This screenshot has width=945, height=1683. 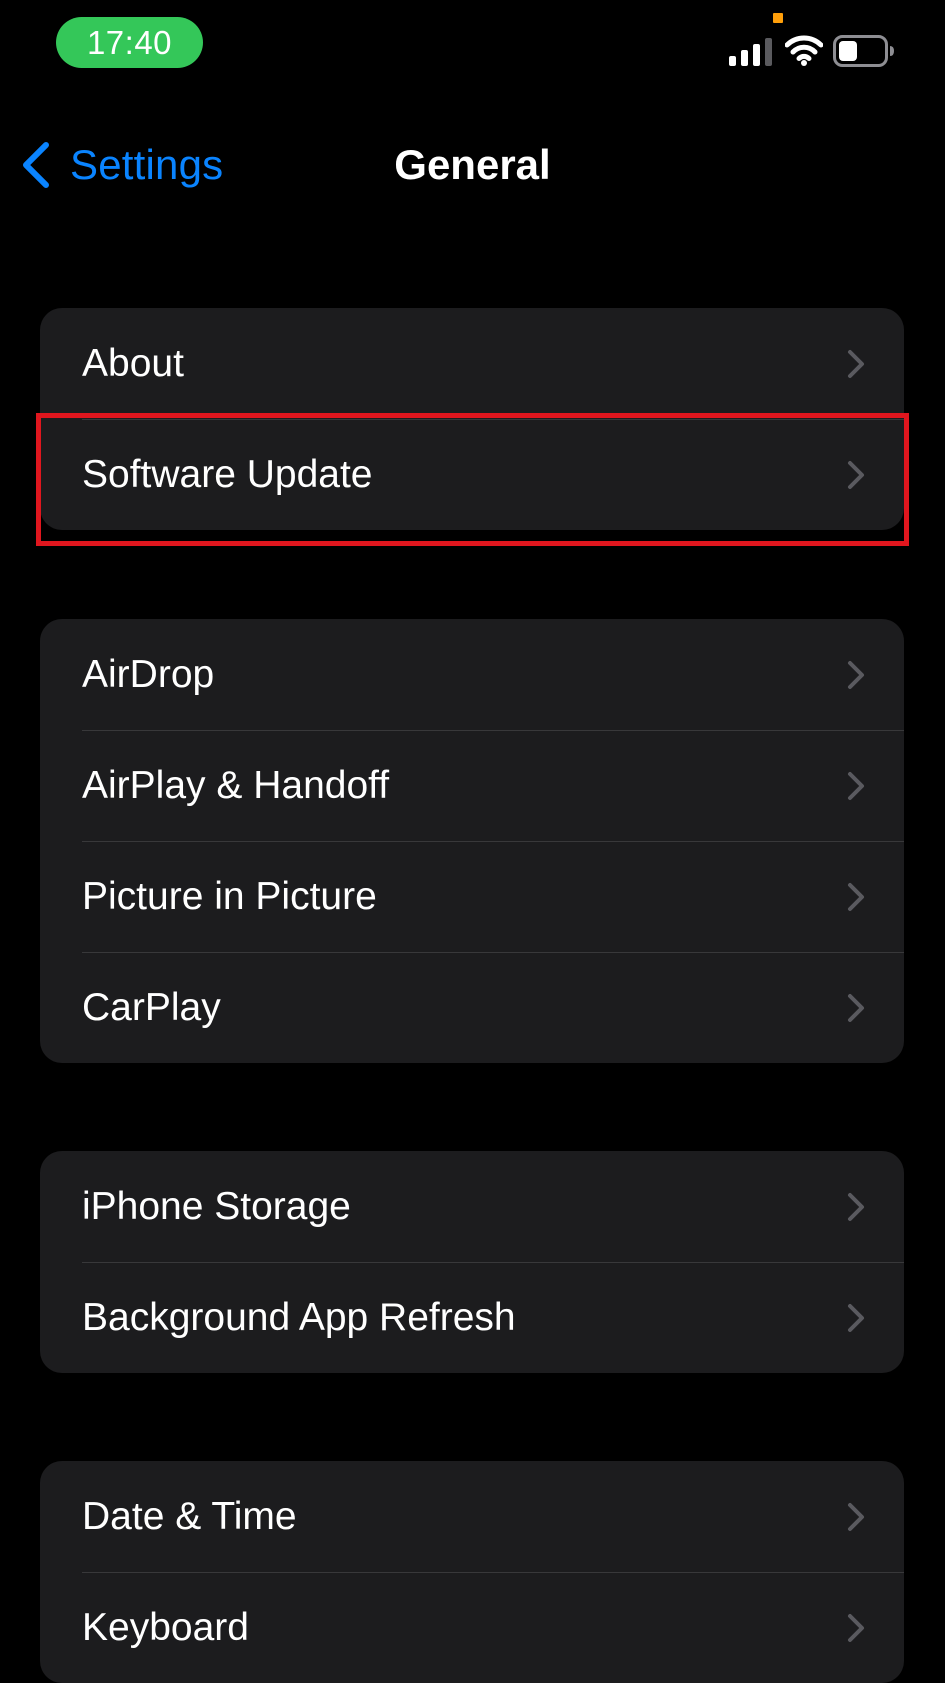 What do you see at coordinates (229, 896) in the screenshot?
I see `row-label: Picture in Picture` at bounding box center [229, 896].